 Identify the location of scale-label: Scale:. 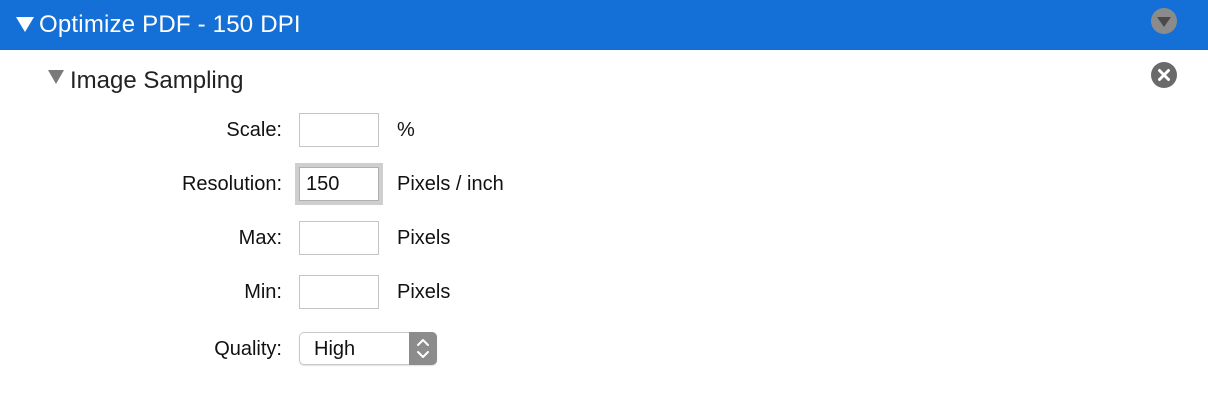
(254, 130).